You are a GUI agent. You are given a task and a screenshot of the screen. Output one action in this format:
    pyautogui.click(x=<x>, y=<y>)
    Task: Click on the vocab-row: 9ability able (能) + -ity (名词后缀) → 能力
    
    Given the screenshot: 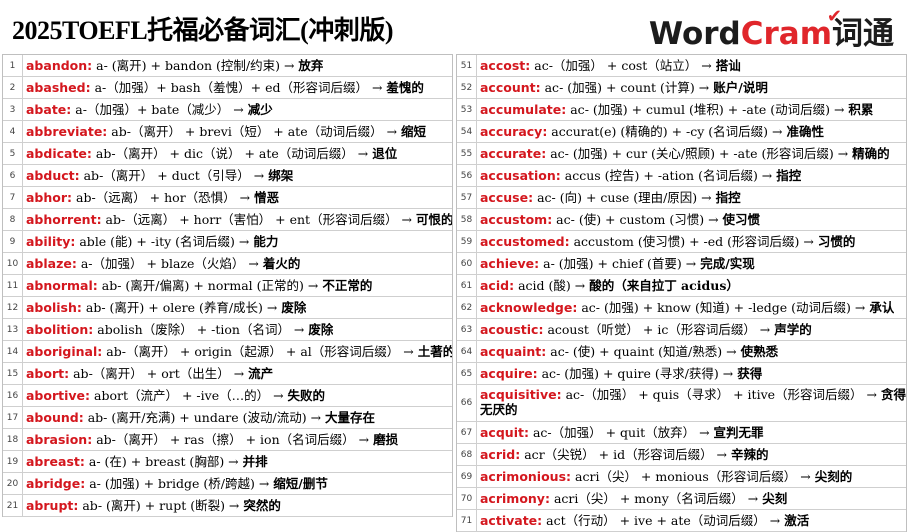 What is the action you would take?
    pyautogui.click(x=227, y=242)
    